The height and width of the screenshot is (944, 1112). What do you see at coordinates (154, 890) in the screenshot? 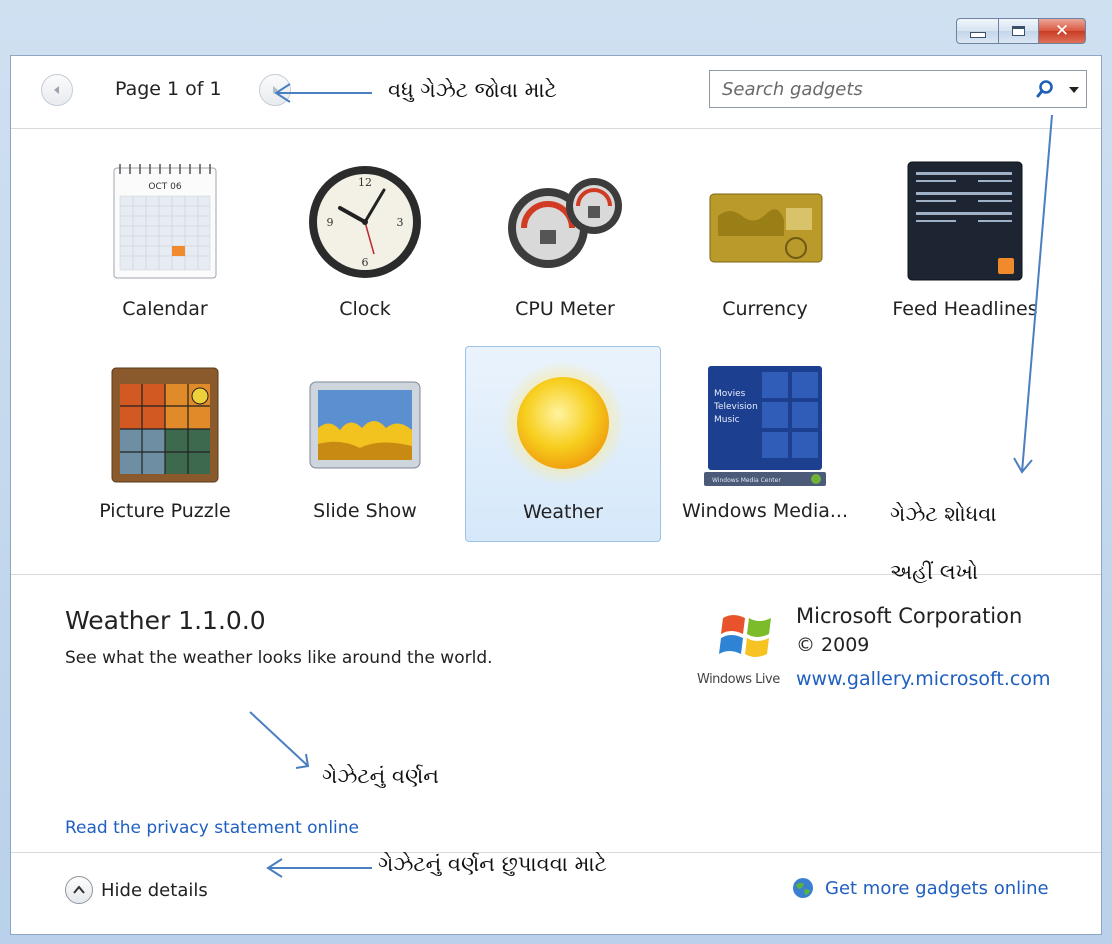
I see `hide-details-label: Hide details` at bounding box center [154, 890].